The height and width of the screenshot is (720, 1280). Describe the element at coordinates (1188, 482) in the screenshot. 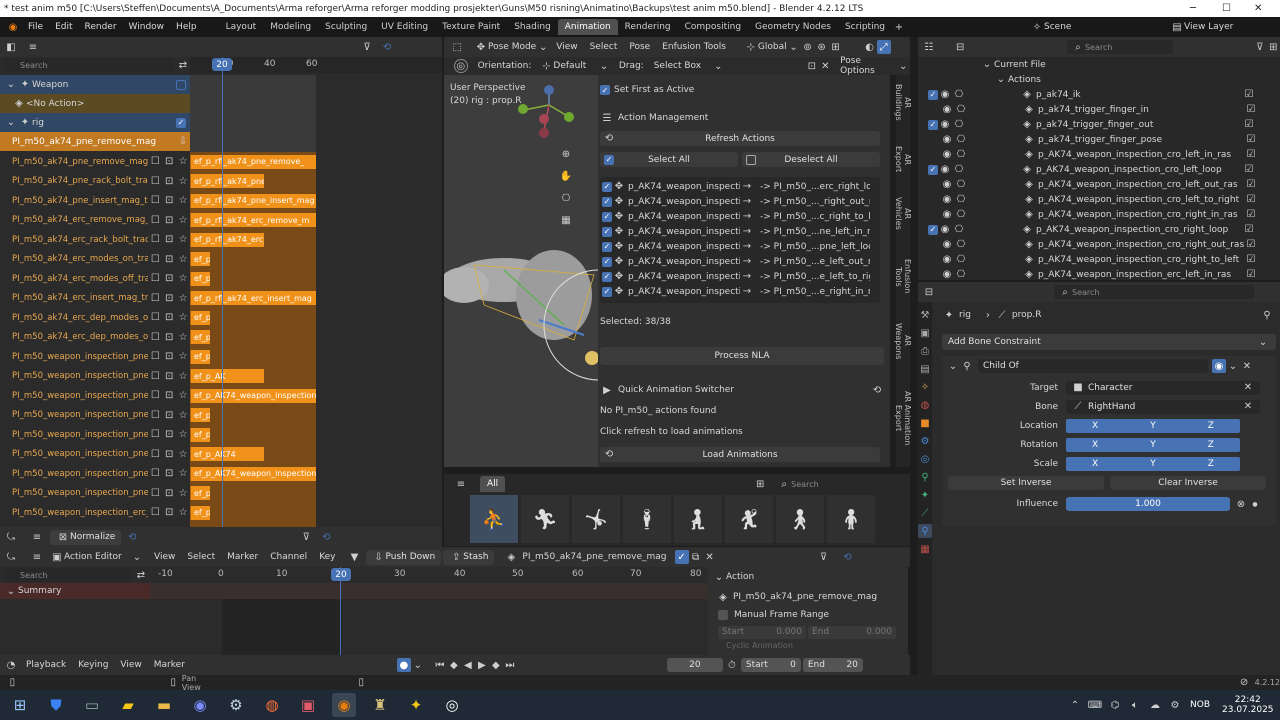

I see `clear-inverse-button: Clear Inverse` at that location.